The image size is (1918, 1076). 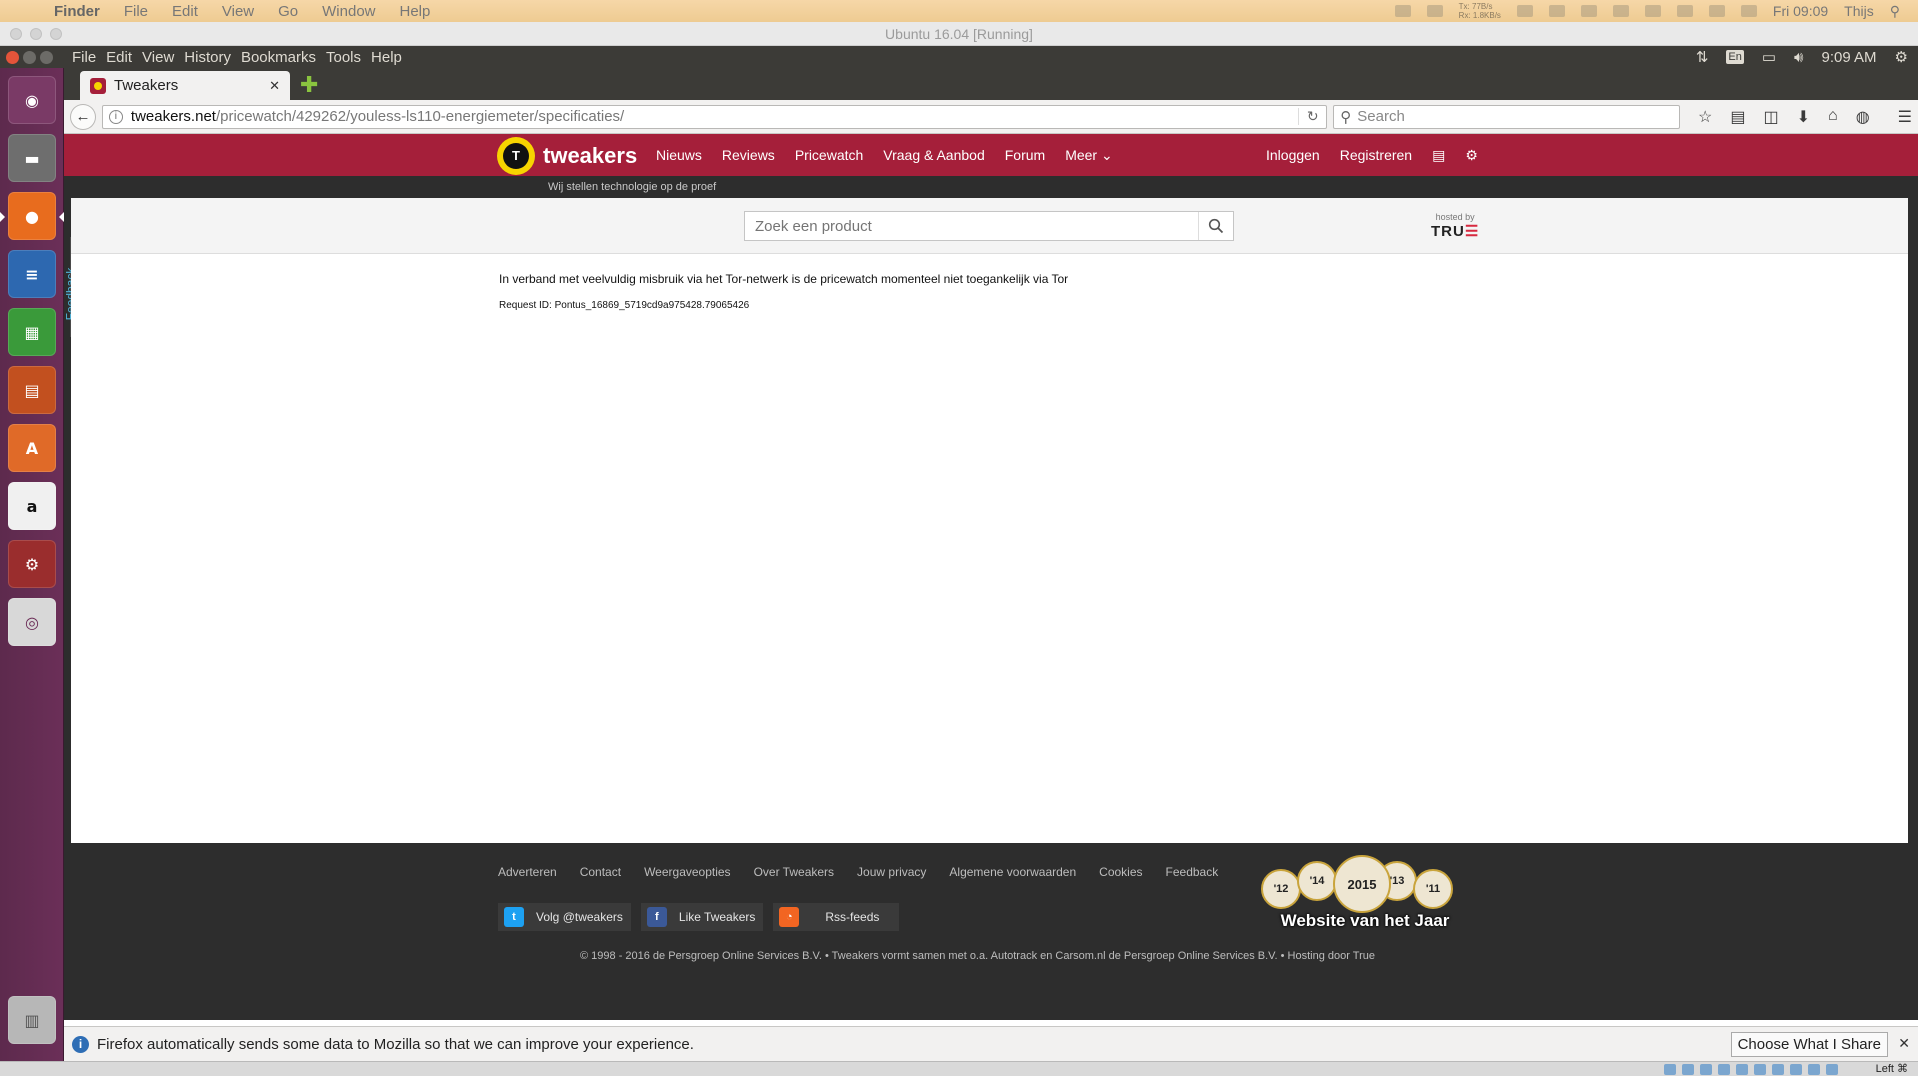 I want to click on trash-icon: ▥, so click(x=32, y=1020).